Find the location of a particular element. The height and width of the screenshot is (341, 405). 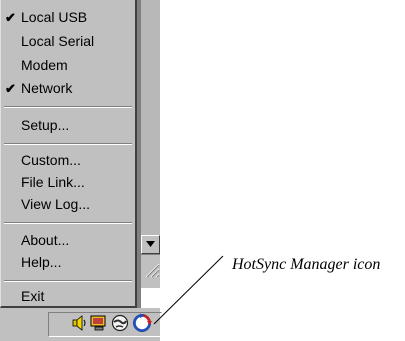

callout-label: HotSync Manager icon is located at coordinates (306, 264).